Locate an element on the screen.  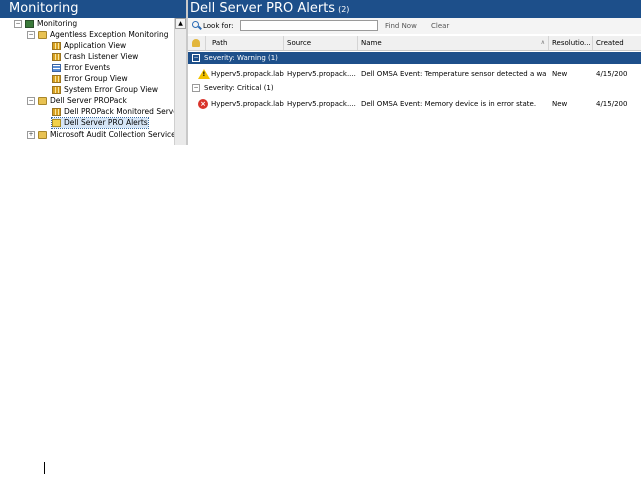
tree-item-error-events: Error Events is located at coordinates (81, 68).